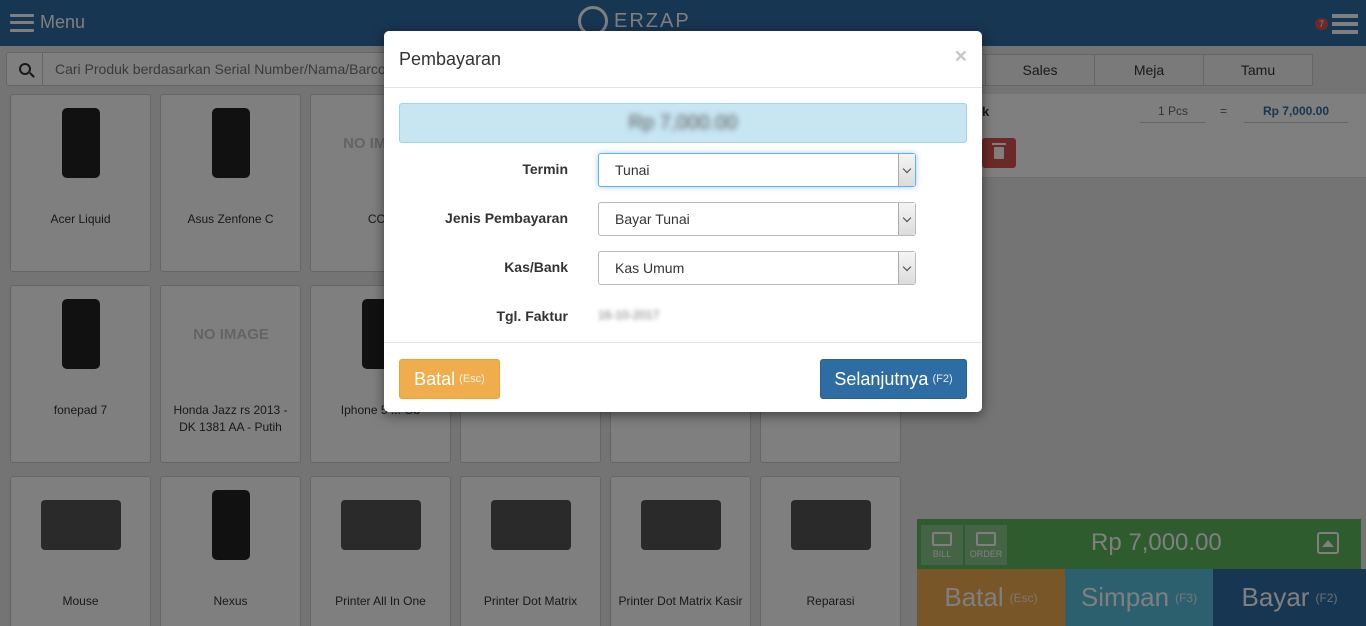  What do you see at coordinates (536, 267) in the screenshot?
I see `kas-bank-label: Kas/Bank` at bounding box center [536, 267].